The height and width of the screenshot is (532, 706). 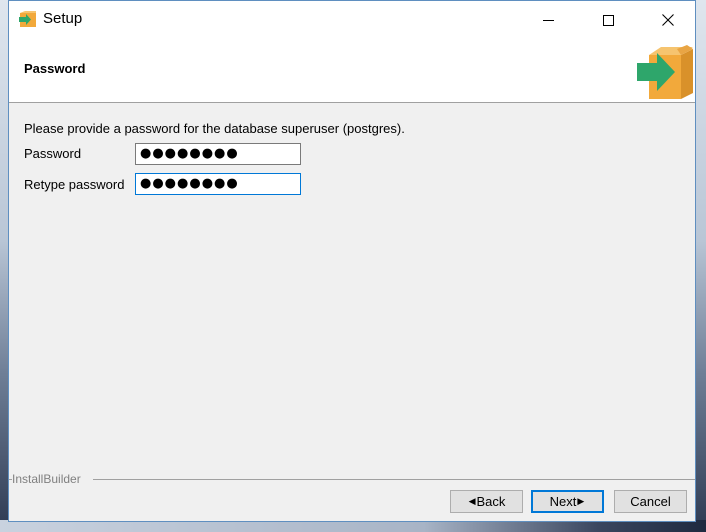 What do you see at coordinates (394, 479) in the screenshot?
I see `footer-divider` at bounding box center [394, 479].